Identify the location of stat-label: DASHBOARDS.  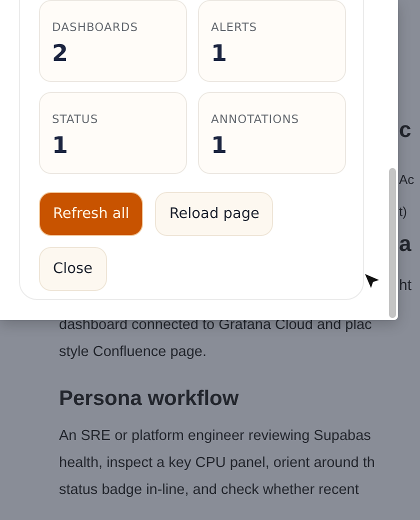
(95, 27).